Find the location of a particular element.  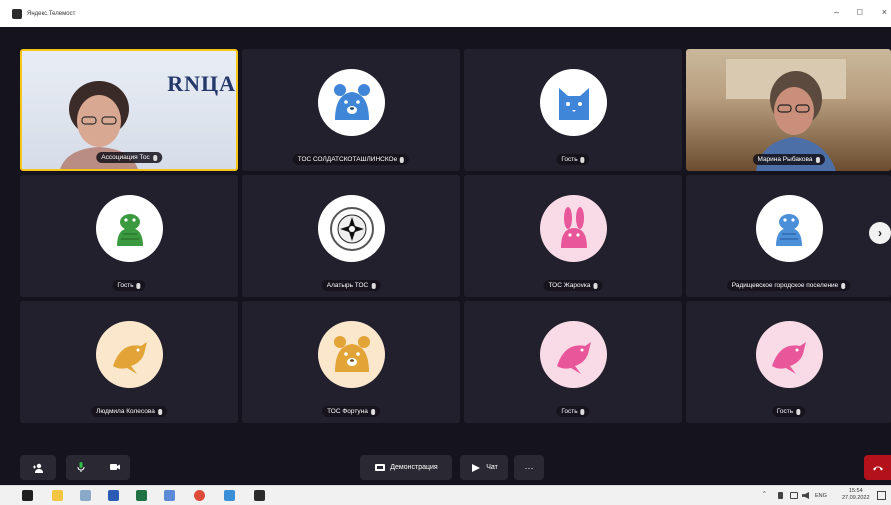

word-icon is located at coordinates (113, 495).